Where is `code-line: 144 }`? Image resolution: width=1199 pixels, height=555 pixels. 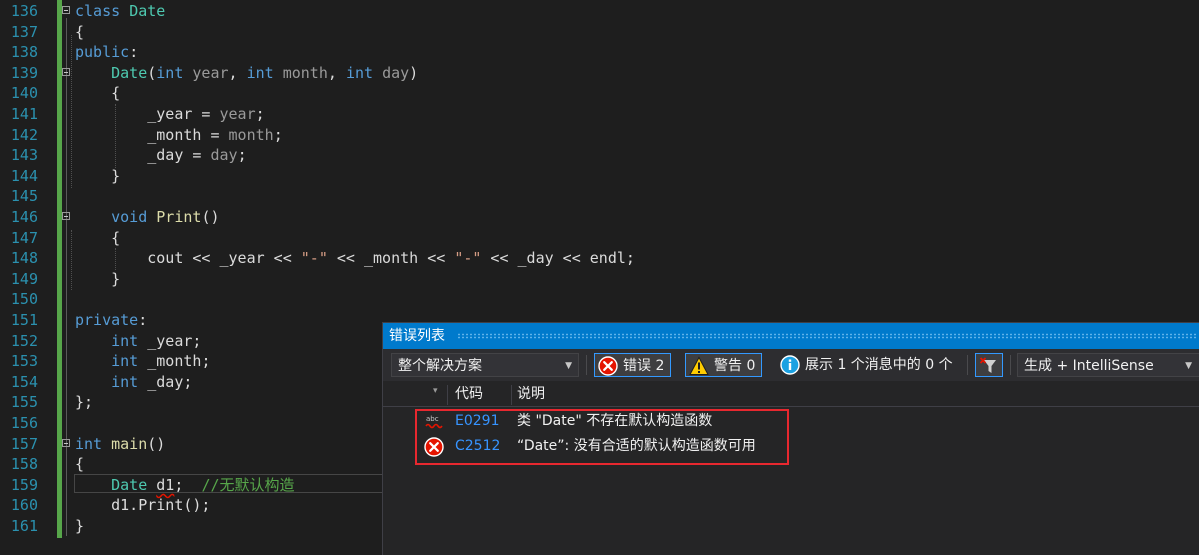 code-line: 144 } is located at coordinates (599, 176).